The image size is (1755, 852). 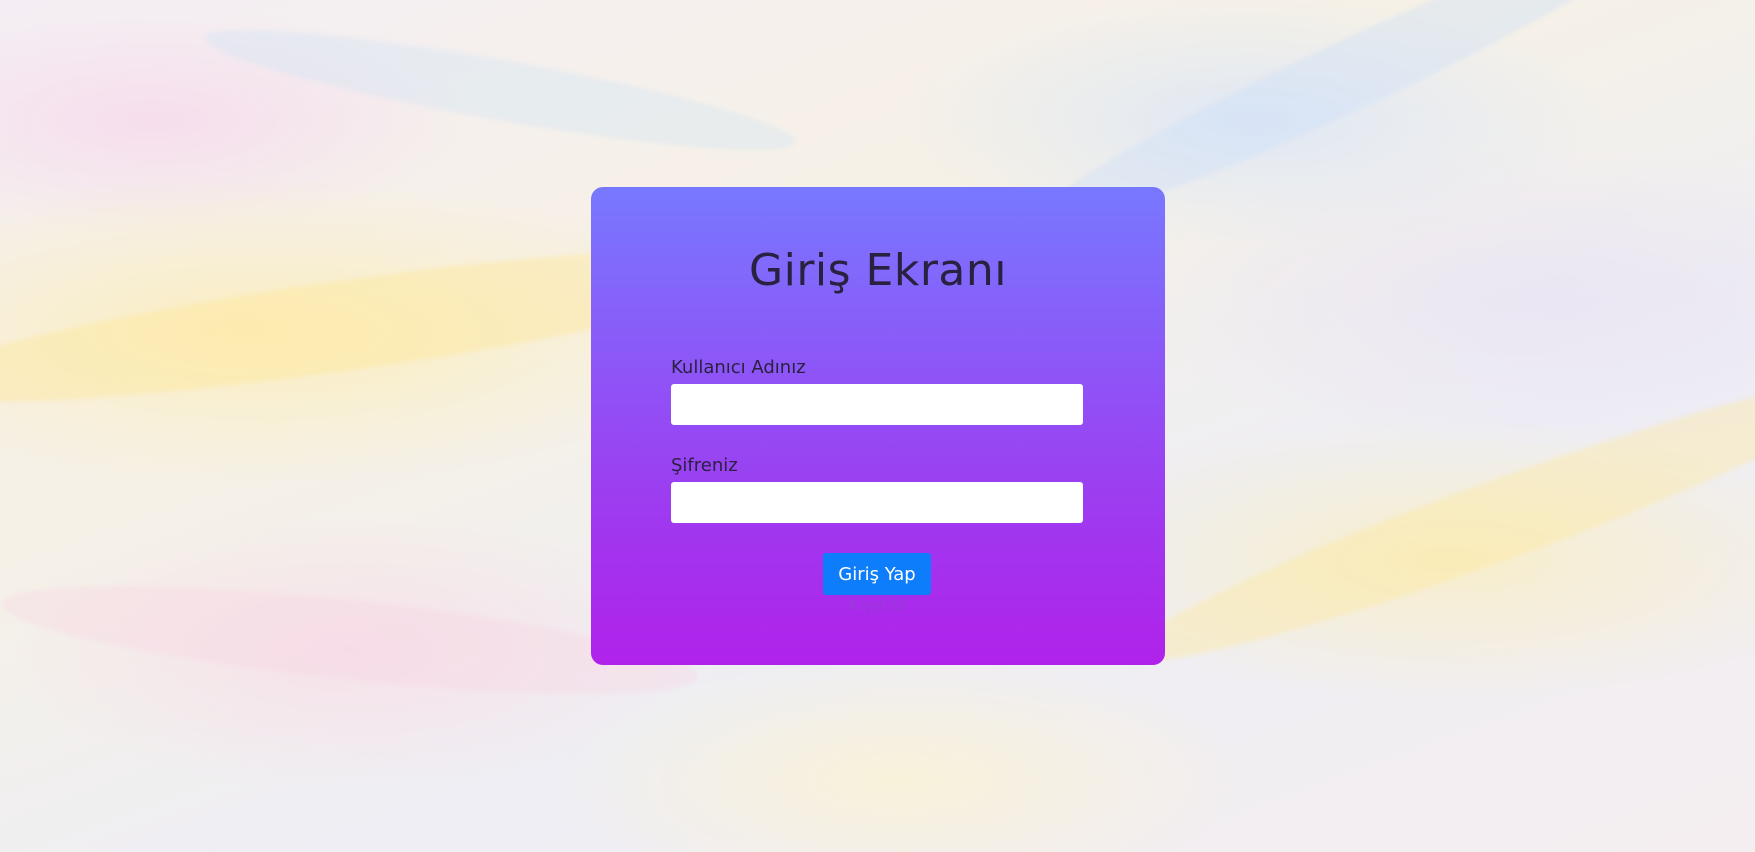 I want to click on login-button: Giriş Yap, so click(x=877, y=574).